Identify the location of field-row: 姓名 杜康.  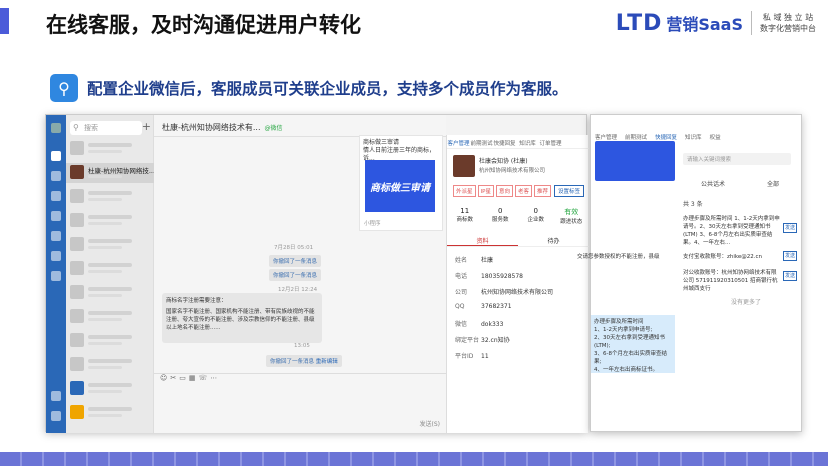
(474, 260).